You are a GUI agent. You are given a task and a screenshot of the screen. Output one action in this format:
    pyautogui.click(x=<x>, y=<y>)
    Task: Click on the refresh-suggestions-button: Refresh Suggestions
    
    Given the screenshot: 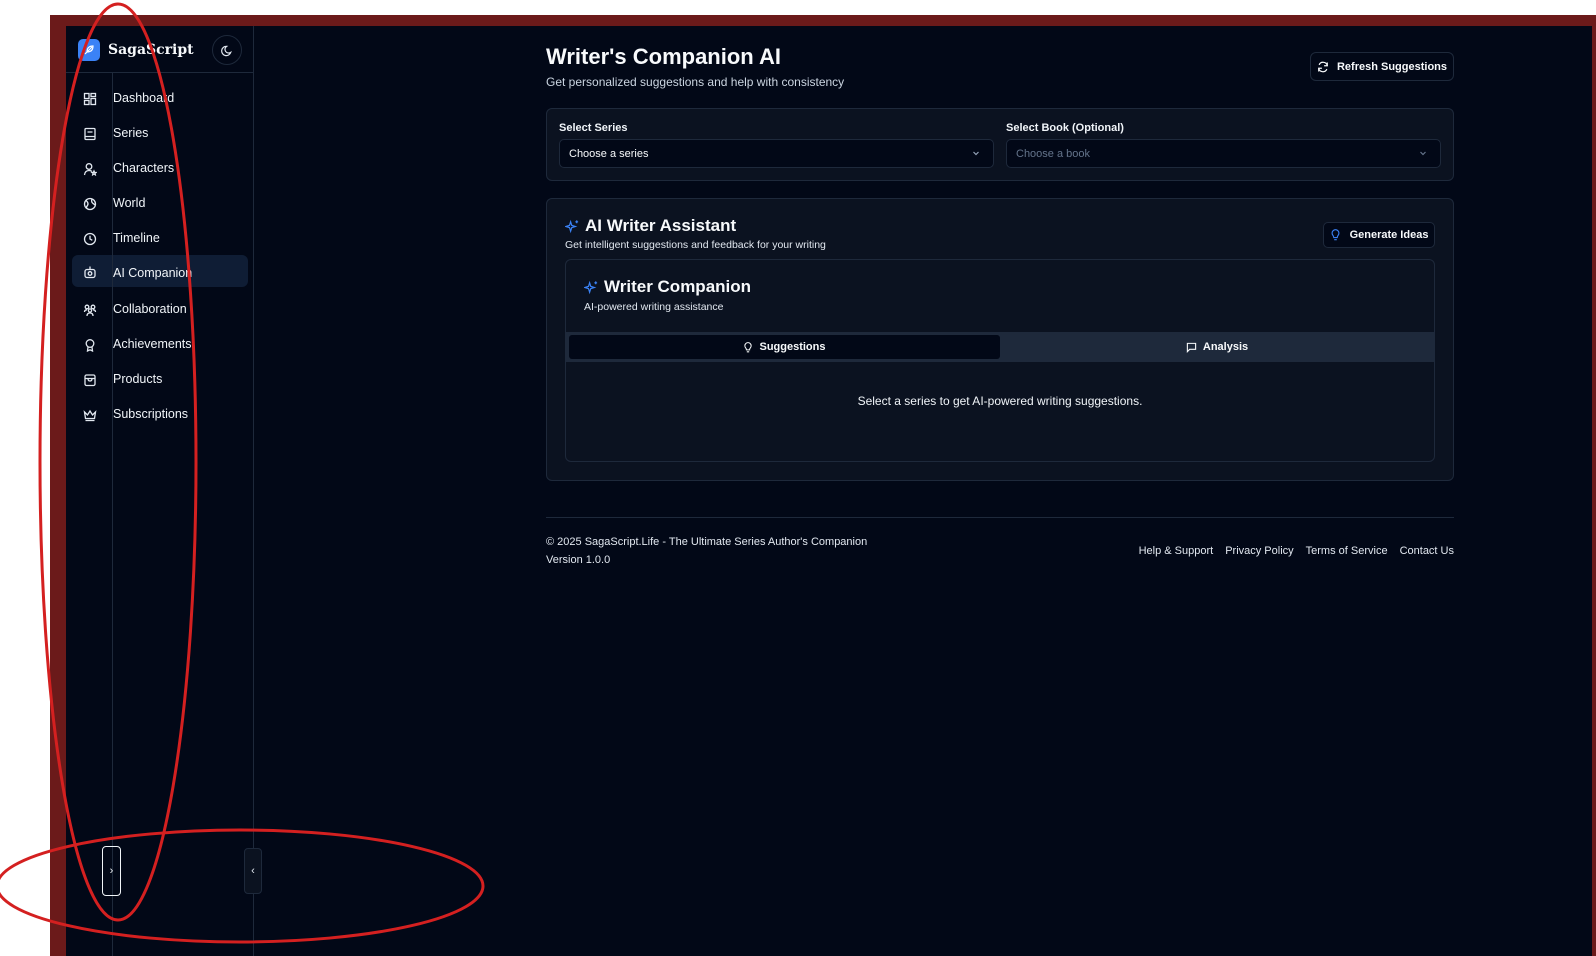 What is the action you would take?
    pyautogui.click(x=1382, y=66)
    